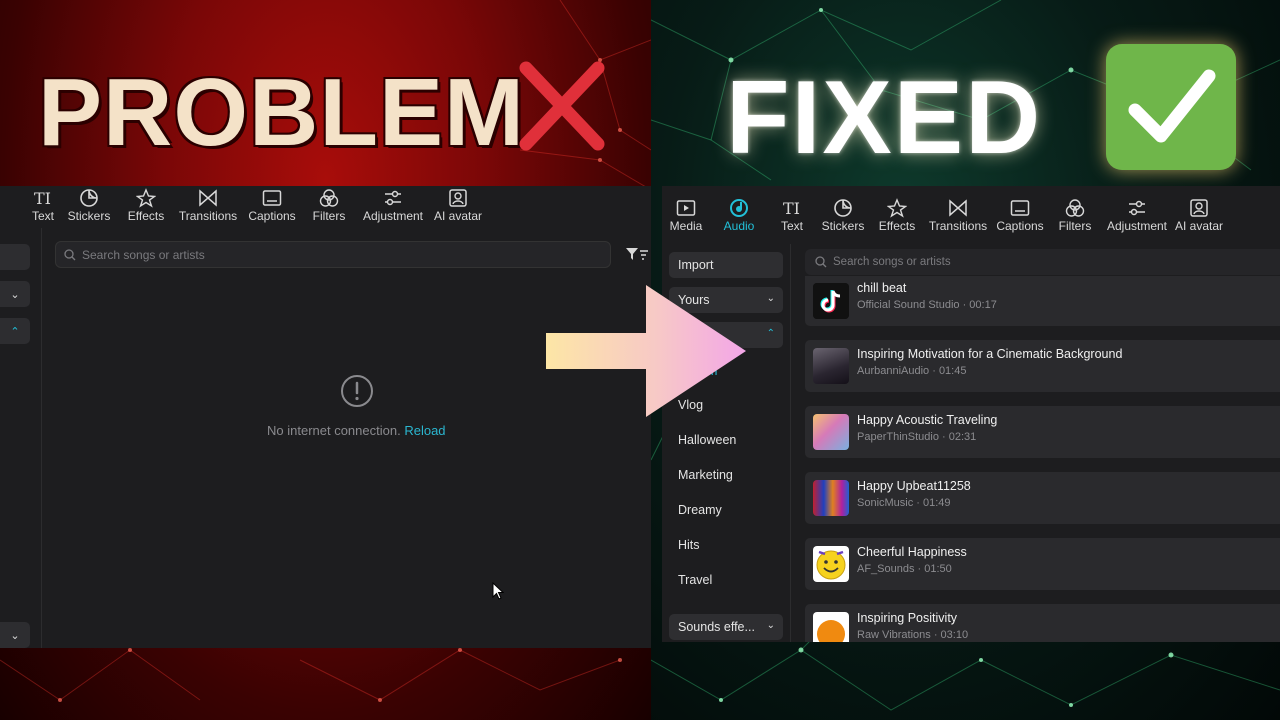  I want to click on smiley-icon, so click(831, 564).